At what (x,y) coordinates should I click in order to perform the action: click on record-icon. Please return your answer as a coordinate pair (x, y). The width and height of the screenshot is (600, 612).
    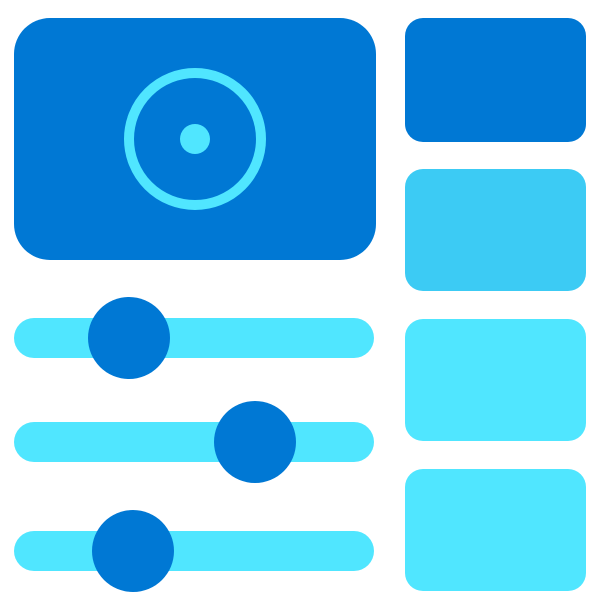
    Looking at the image, I should click on (195, 139).